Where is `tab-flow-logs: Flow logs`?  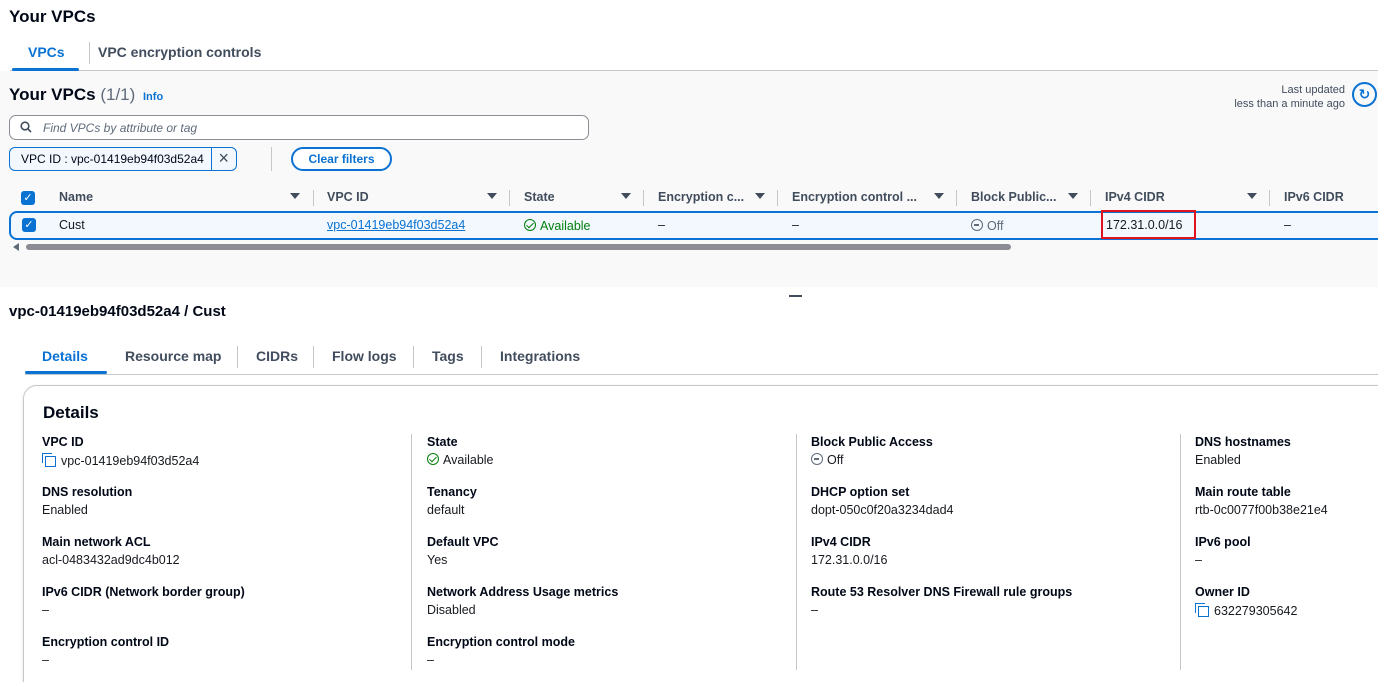
tab-flow-logs: Flow logs is located at coordinates (364, 356).